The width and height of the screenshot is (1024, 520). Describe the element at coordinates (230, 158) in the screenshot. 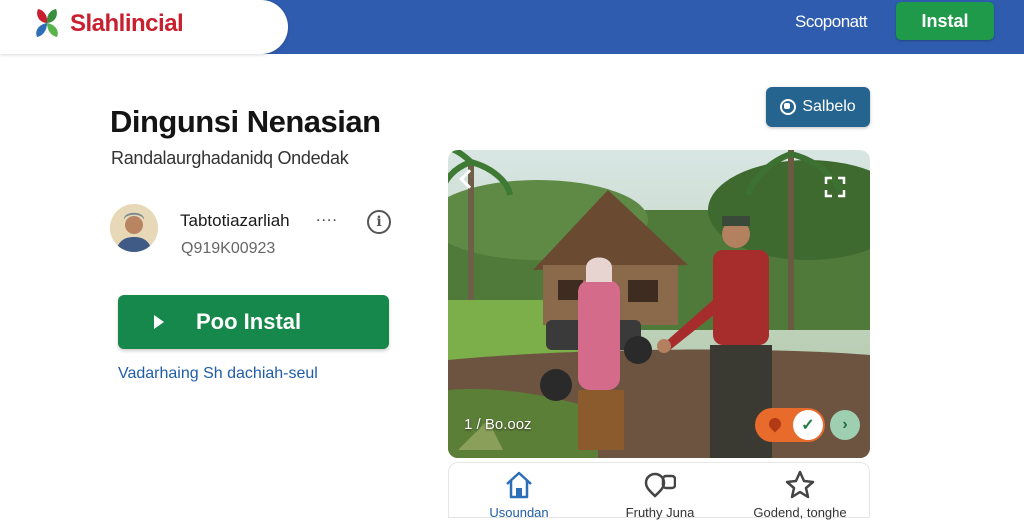

I see `page-subtitle: Randalaurghadanidq Ondedak` at that location.